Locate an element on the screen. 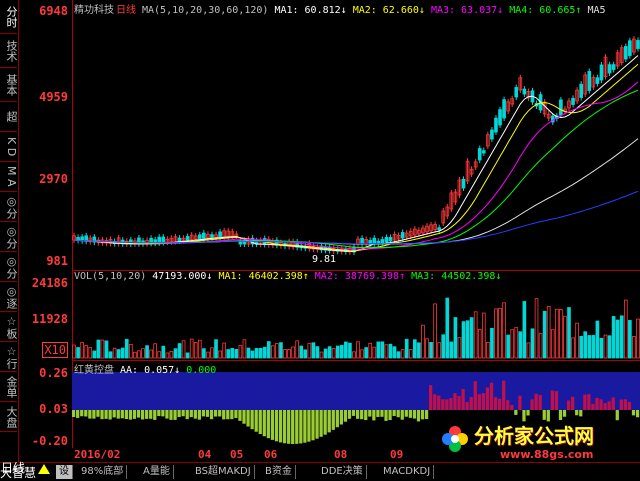 The image size is (640, 481). sidebar-item-9: ◎逐 is located at coordinates (9, 297).